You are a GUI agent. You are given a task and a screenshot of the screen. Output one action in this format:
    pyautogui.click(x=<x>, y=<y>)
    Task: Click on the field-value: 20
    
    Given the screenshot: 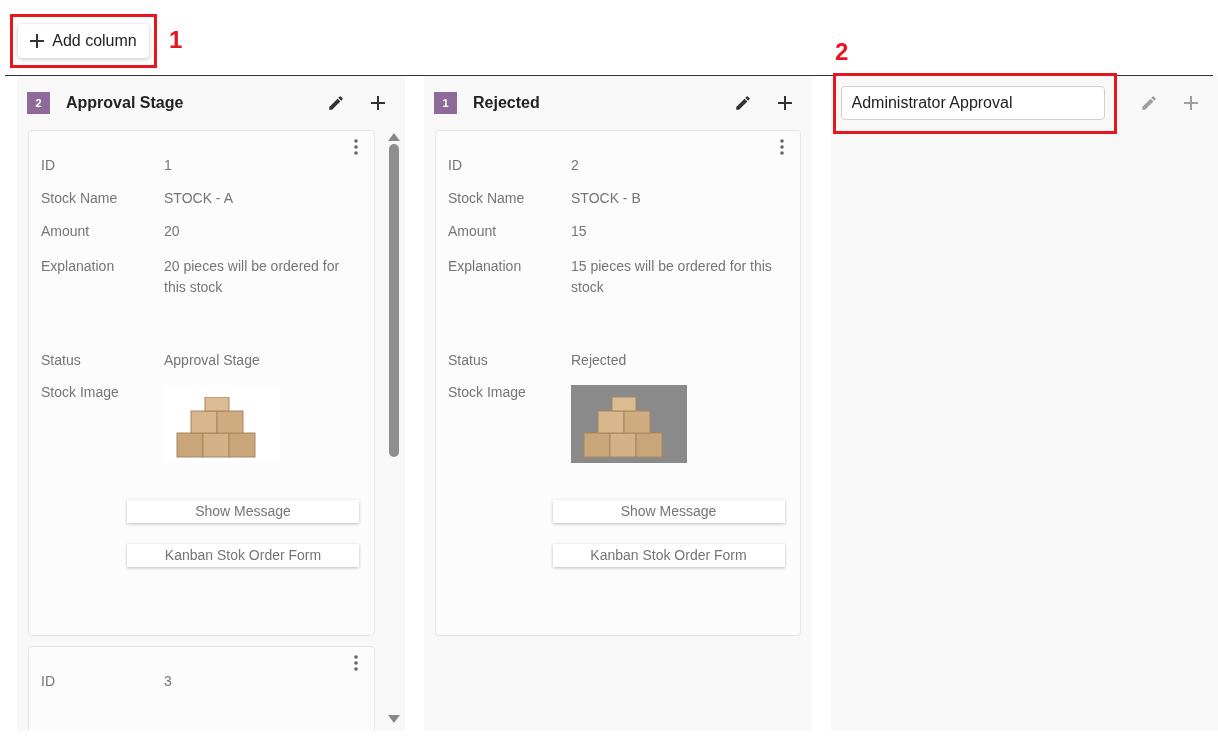 What is the action you would take?
    pyautogui.click(x=172, y=231)
    